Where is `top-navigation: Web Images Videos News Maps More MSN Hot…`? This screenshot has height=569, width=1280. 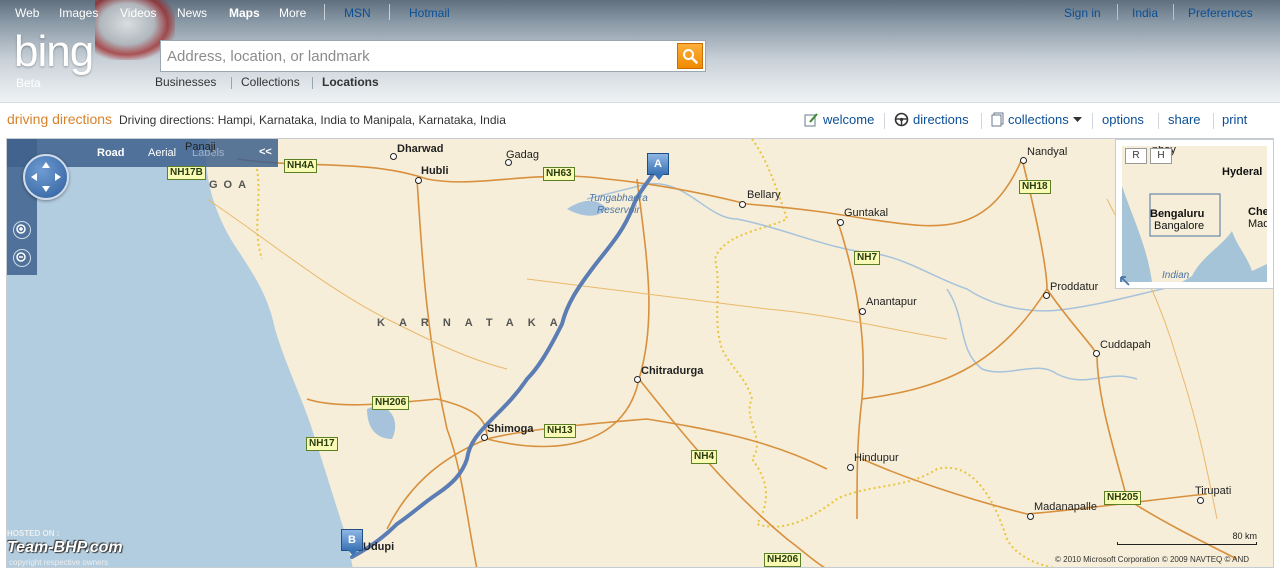 top-navigation: Web Images Videos News Maps More MSN Hot… is located at coordinates (640, 12).